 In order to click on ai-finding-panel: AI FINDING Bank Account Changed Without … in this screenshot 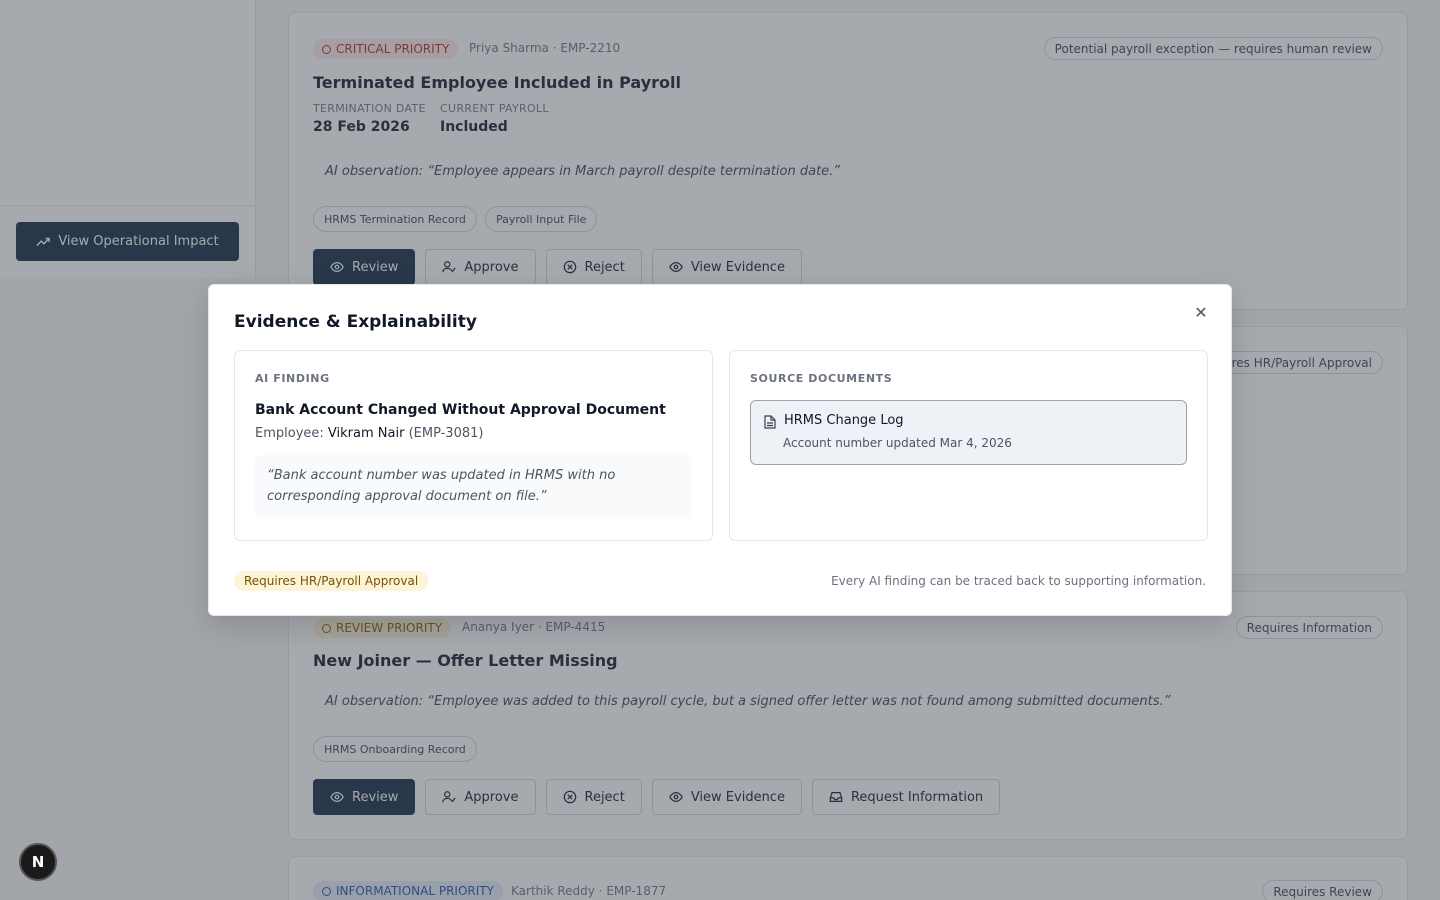, I will do `click(473, 445)`.